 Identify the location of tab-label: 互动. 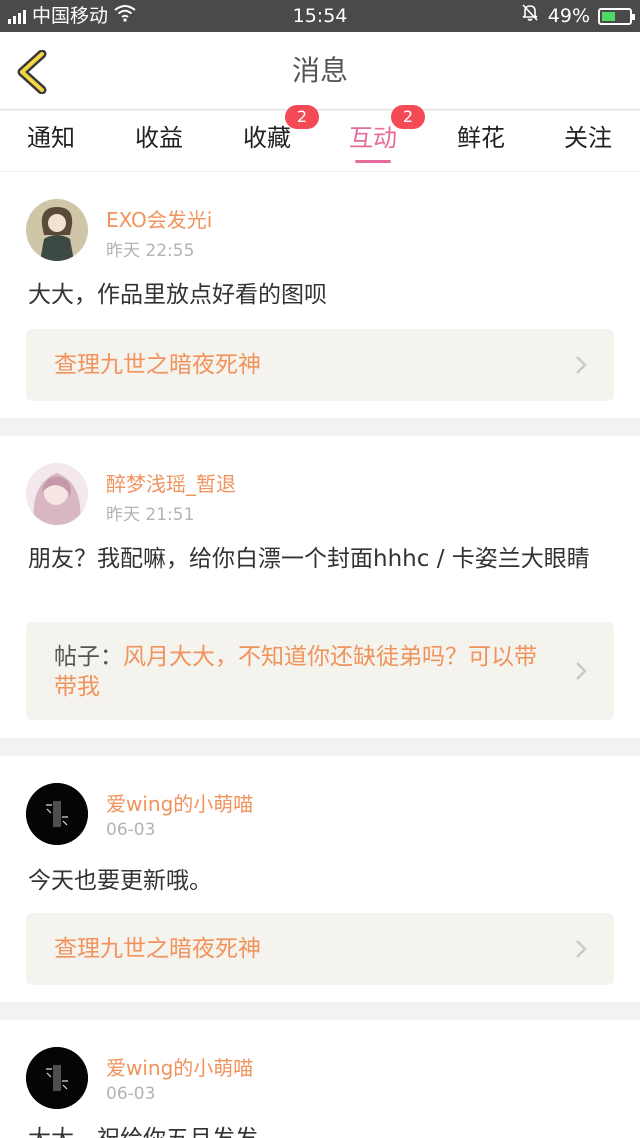
(373, 138).